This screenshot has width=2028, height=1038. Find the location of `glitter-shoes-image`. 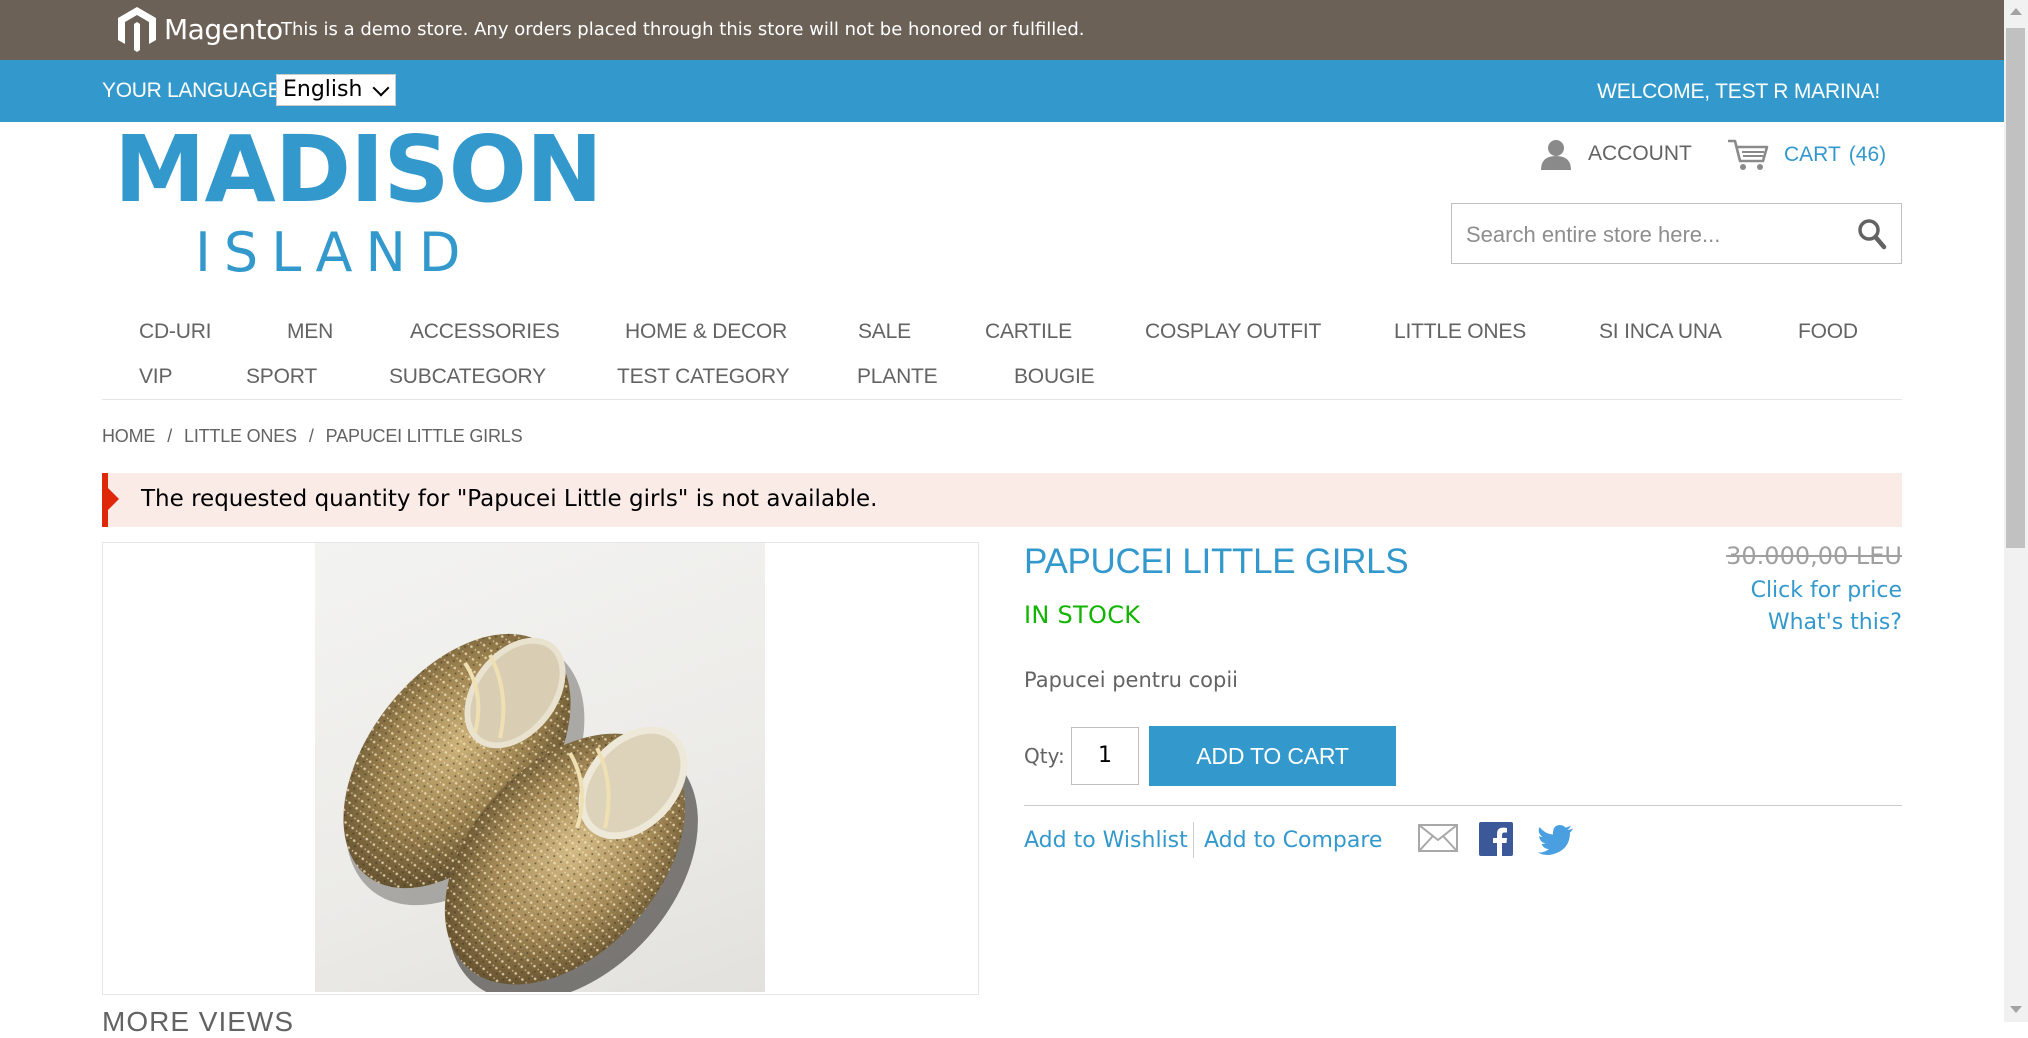

glitter-shoes-image is located at coordinates (520, 812).